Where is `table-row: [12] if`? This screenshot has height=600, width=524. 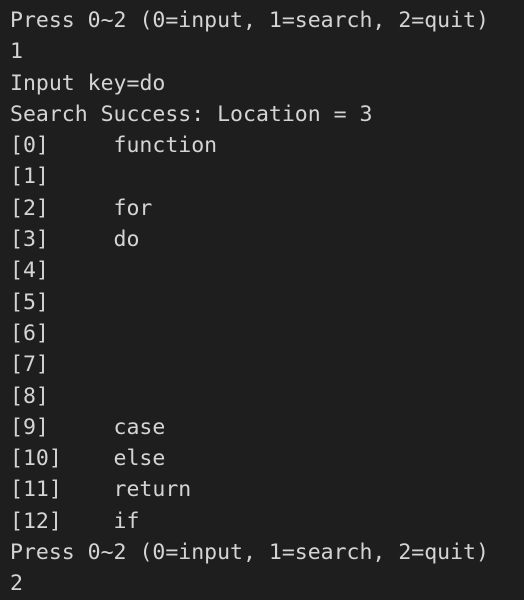
table-row: [12] if is located at coordinates (267, 521).